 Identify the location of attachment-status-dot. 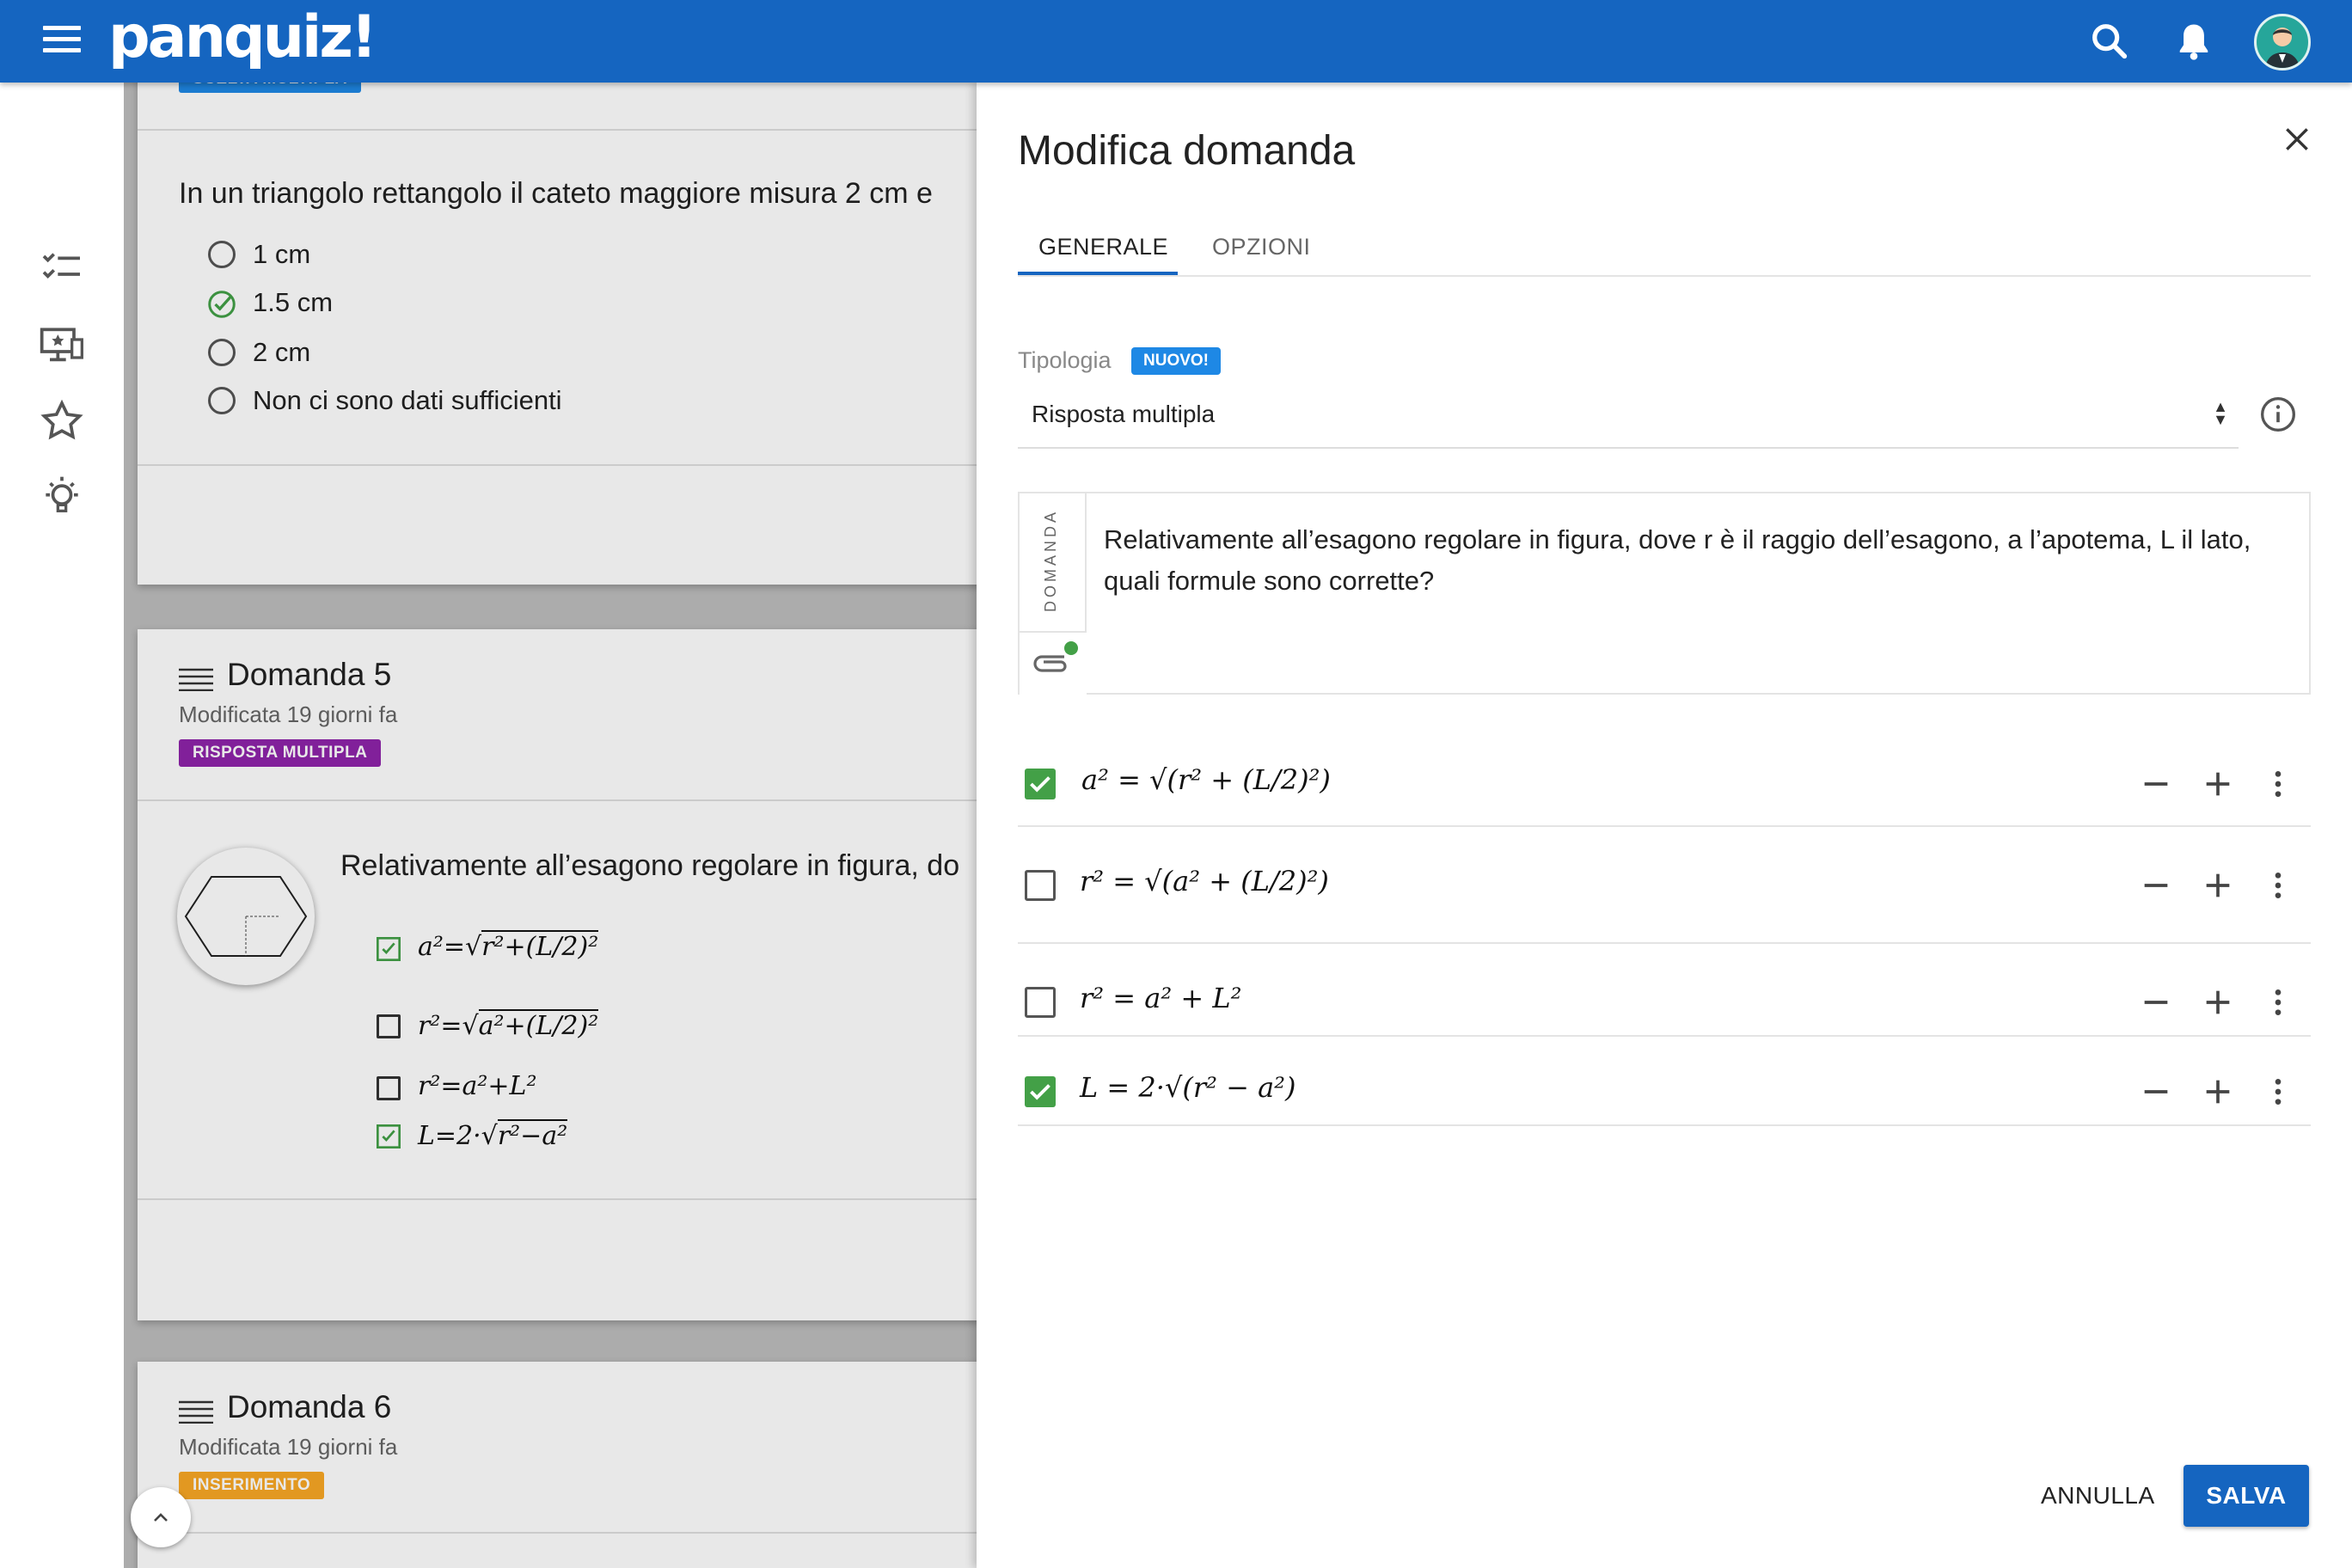
(1071, 648).